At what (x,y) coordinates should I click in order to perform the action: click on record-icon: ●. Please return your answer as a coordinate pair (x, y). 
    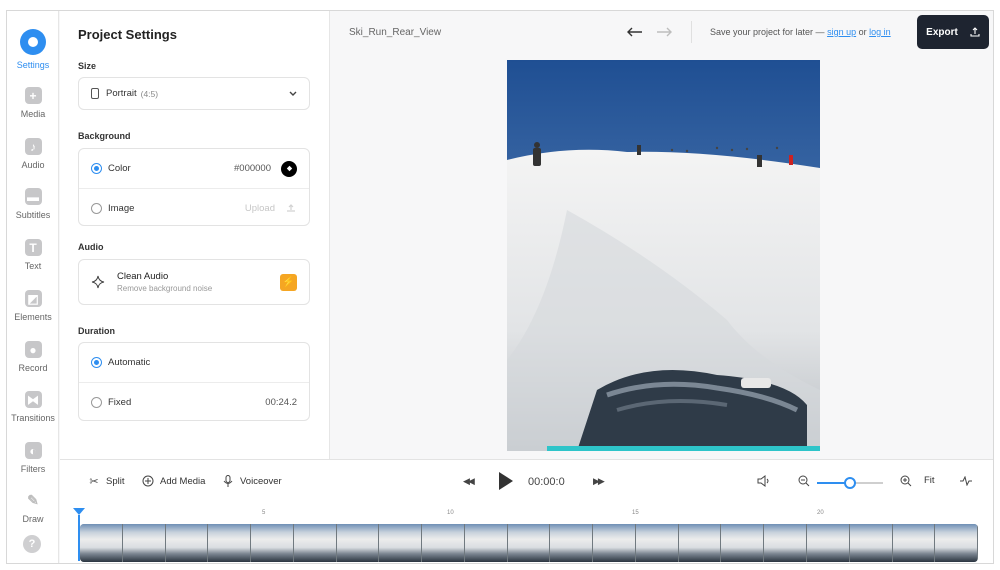
    Looking at the image, I should click on (33, 349).